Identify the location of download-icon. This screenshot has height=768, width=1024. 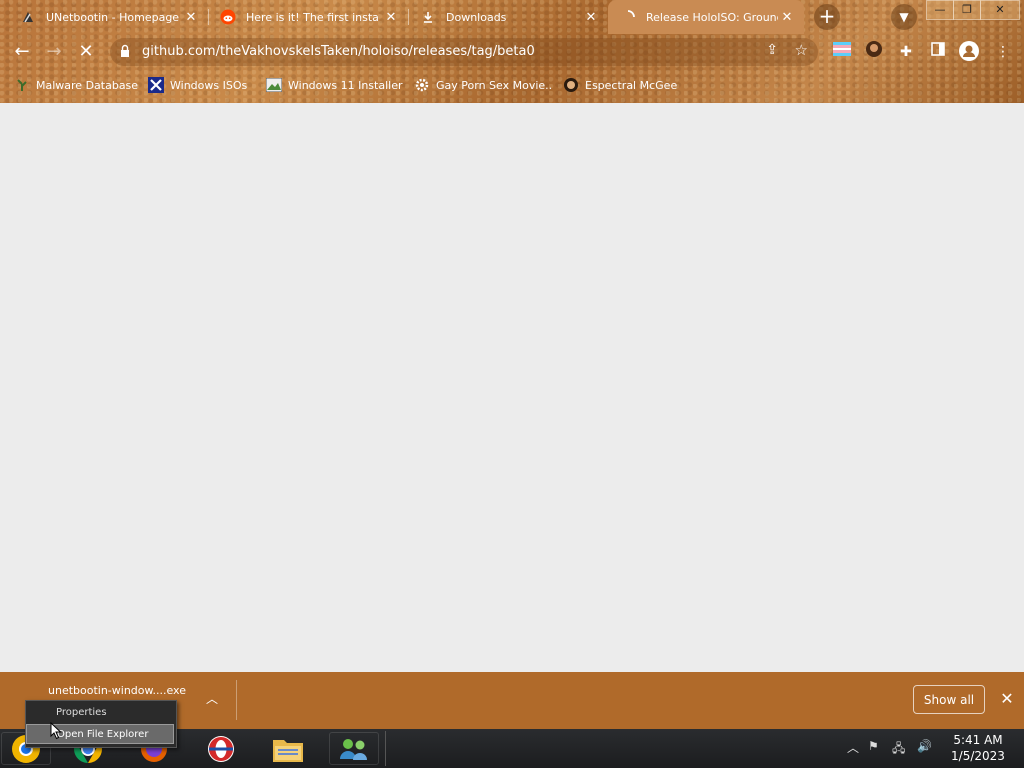
(428, 17).